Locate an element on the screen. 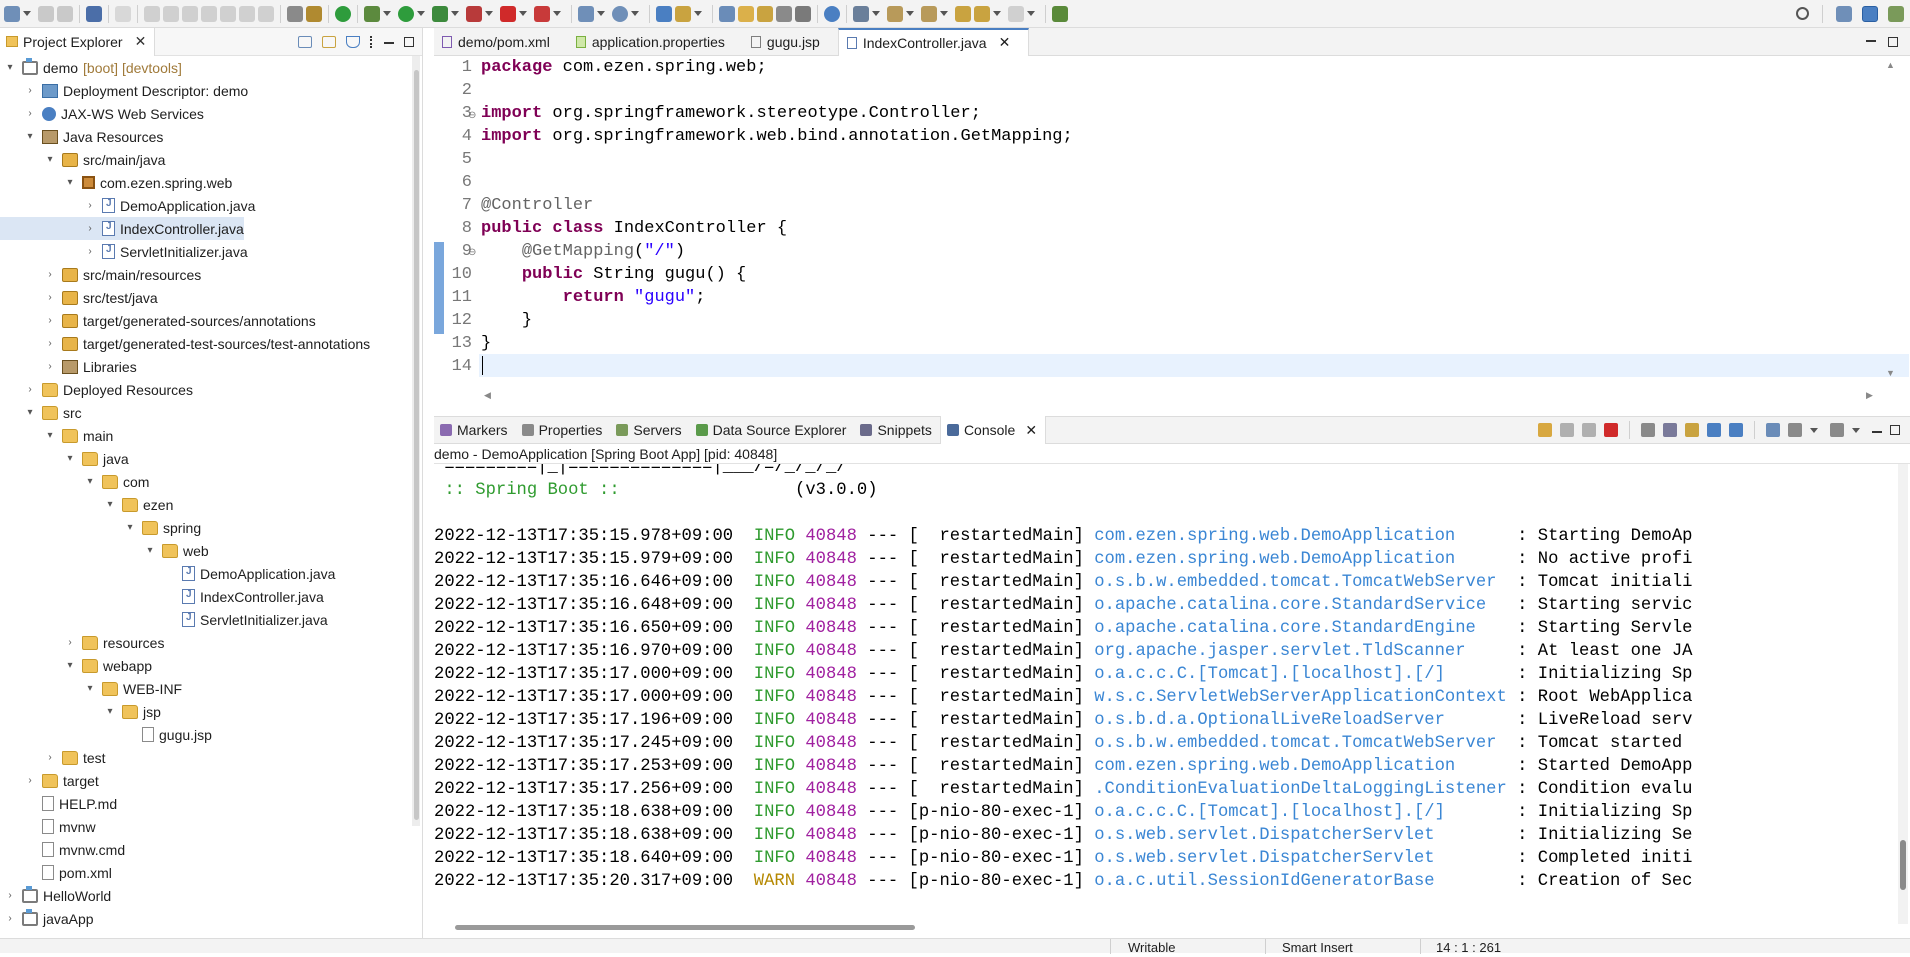 The height and width of the screenshot is (957, 1910). run-icon is located at coordinates (406, 13).